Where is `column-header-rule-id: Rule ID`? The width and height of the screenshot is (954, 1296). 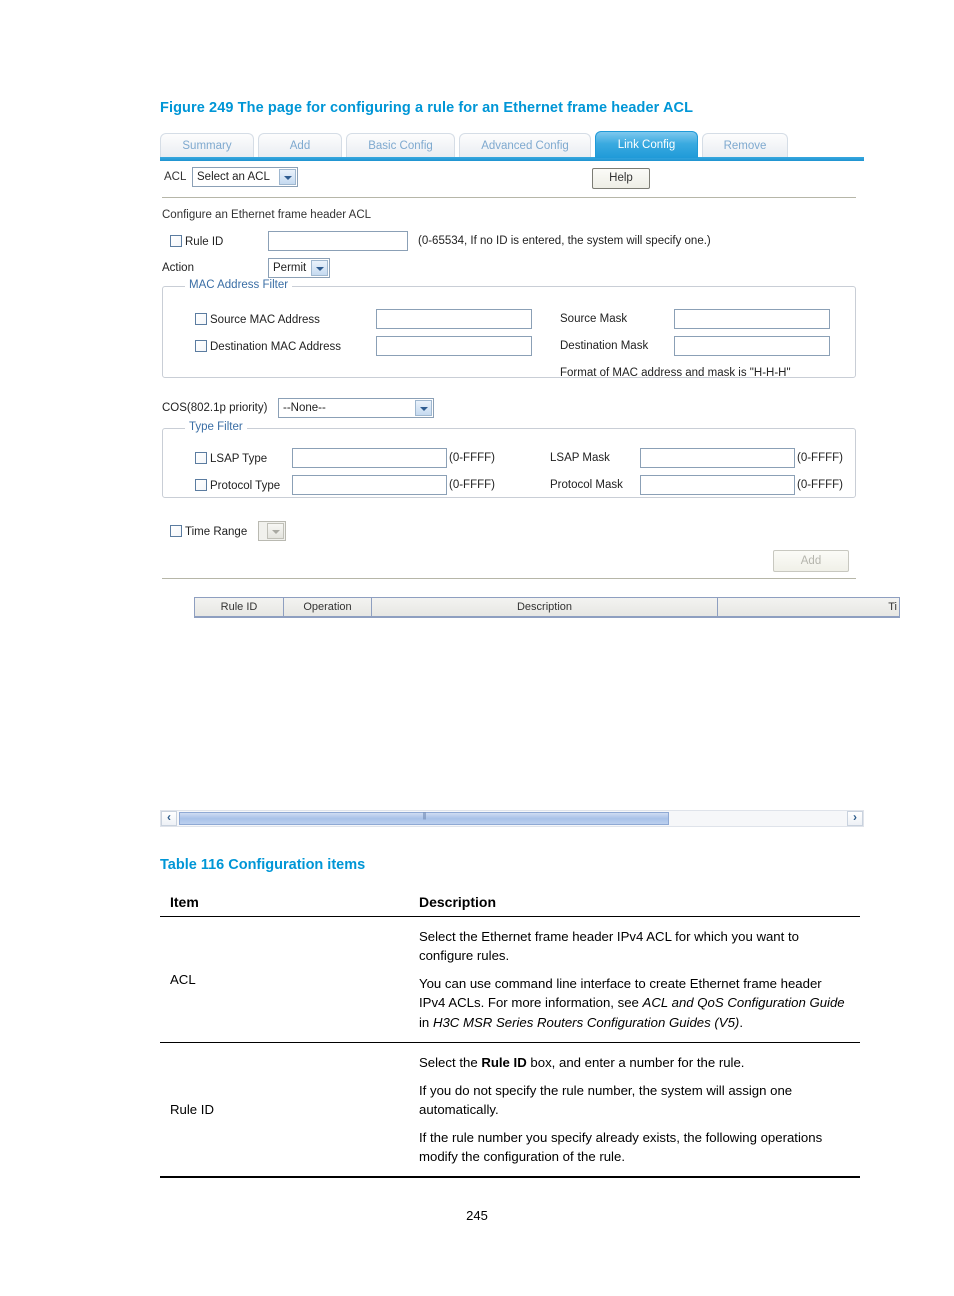
column-header-rule-id: Rule ID is located at coordinates (239, 607).